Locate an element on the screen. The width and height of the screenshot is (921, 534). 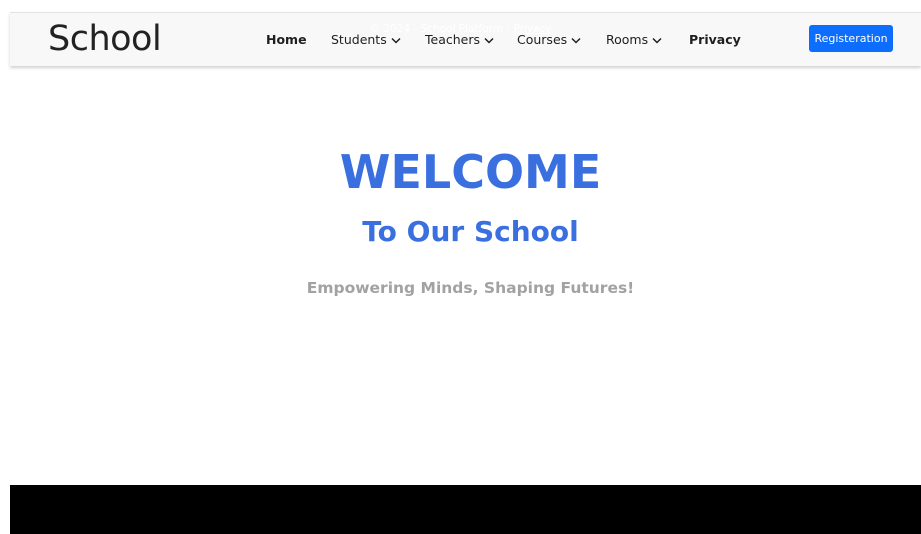
hero-title: WELCOME is located at coordinates (470, 172).